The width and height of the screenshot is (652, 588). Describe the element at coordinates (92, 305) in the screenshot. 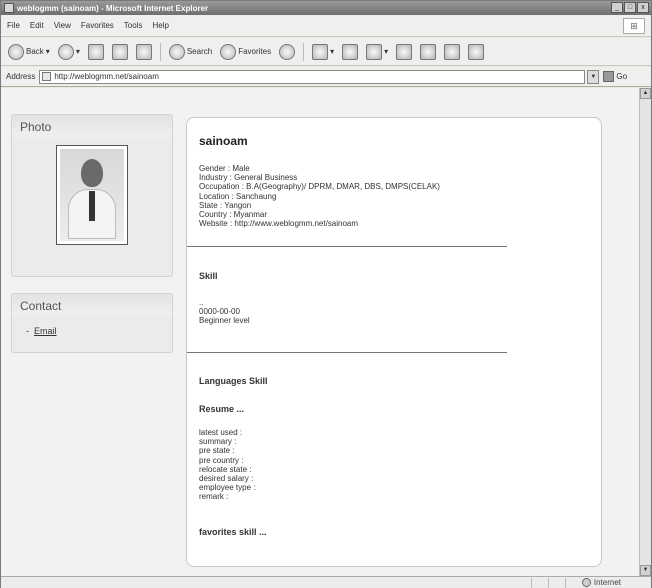

I see `contact-panel-title: Contact` at that location.